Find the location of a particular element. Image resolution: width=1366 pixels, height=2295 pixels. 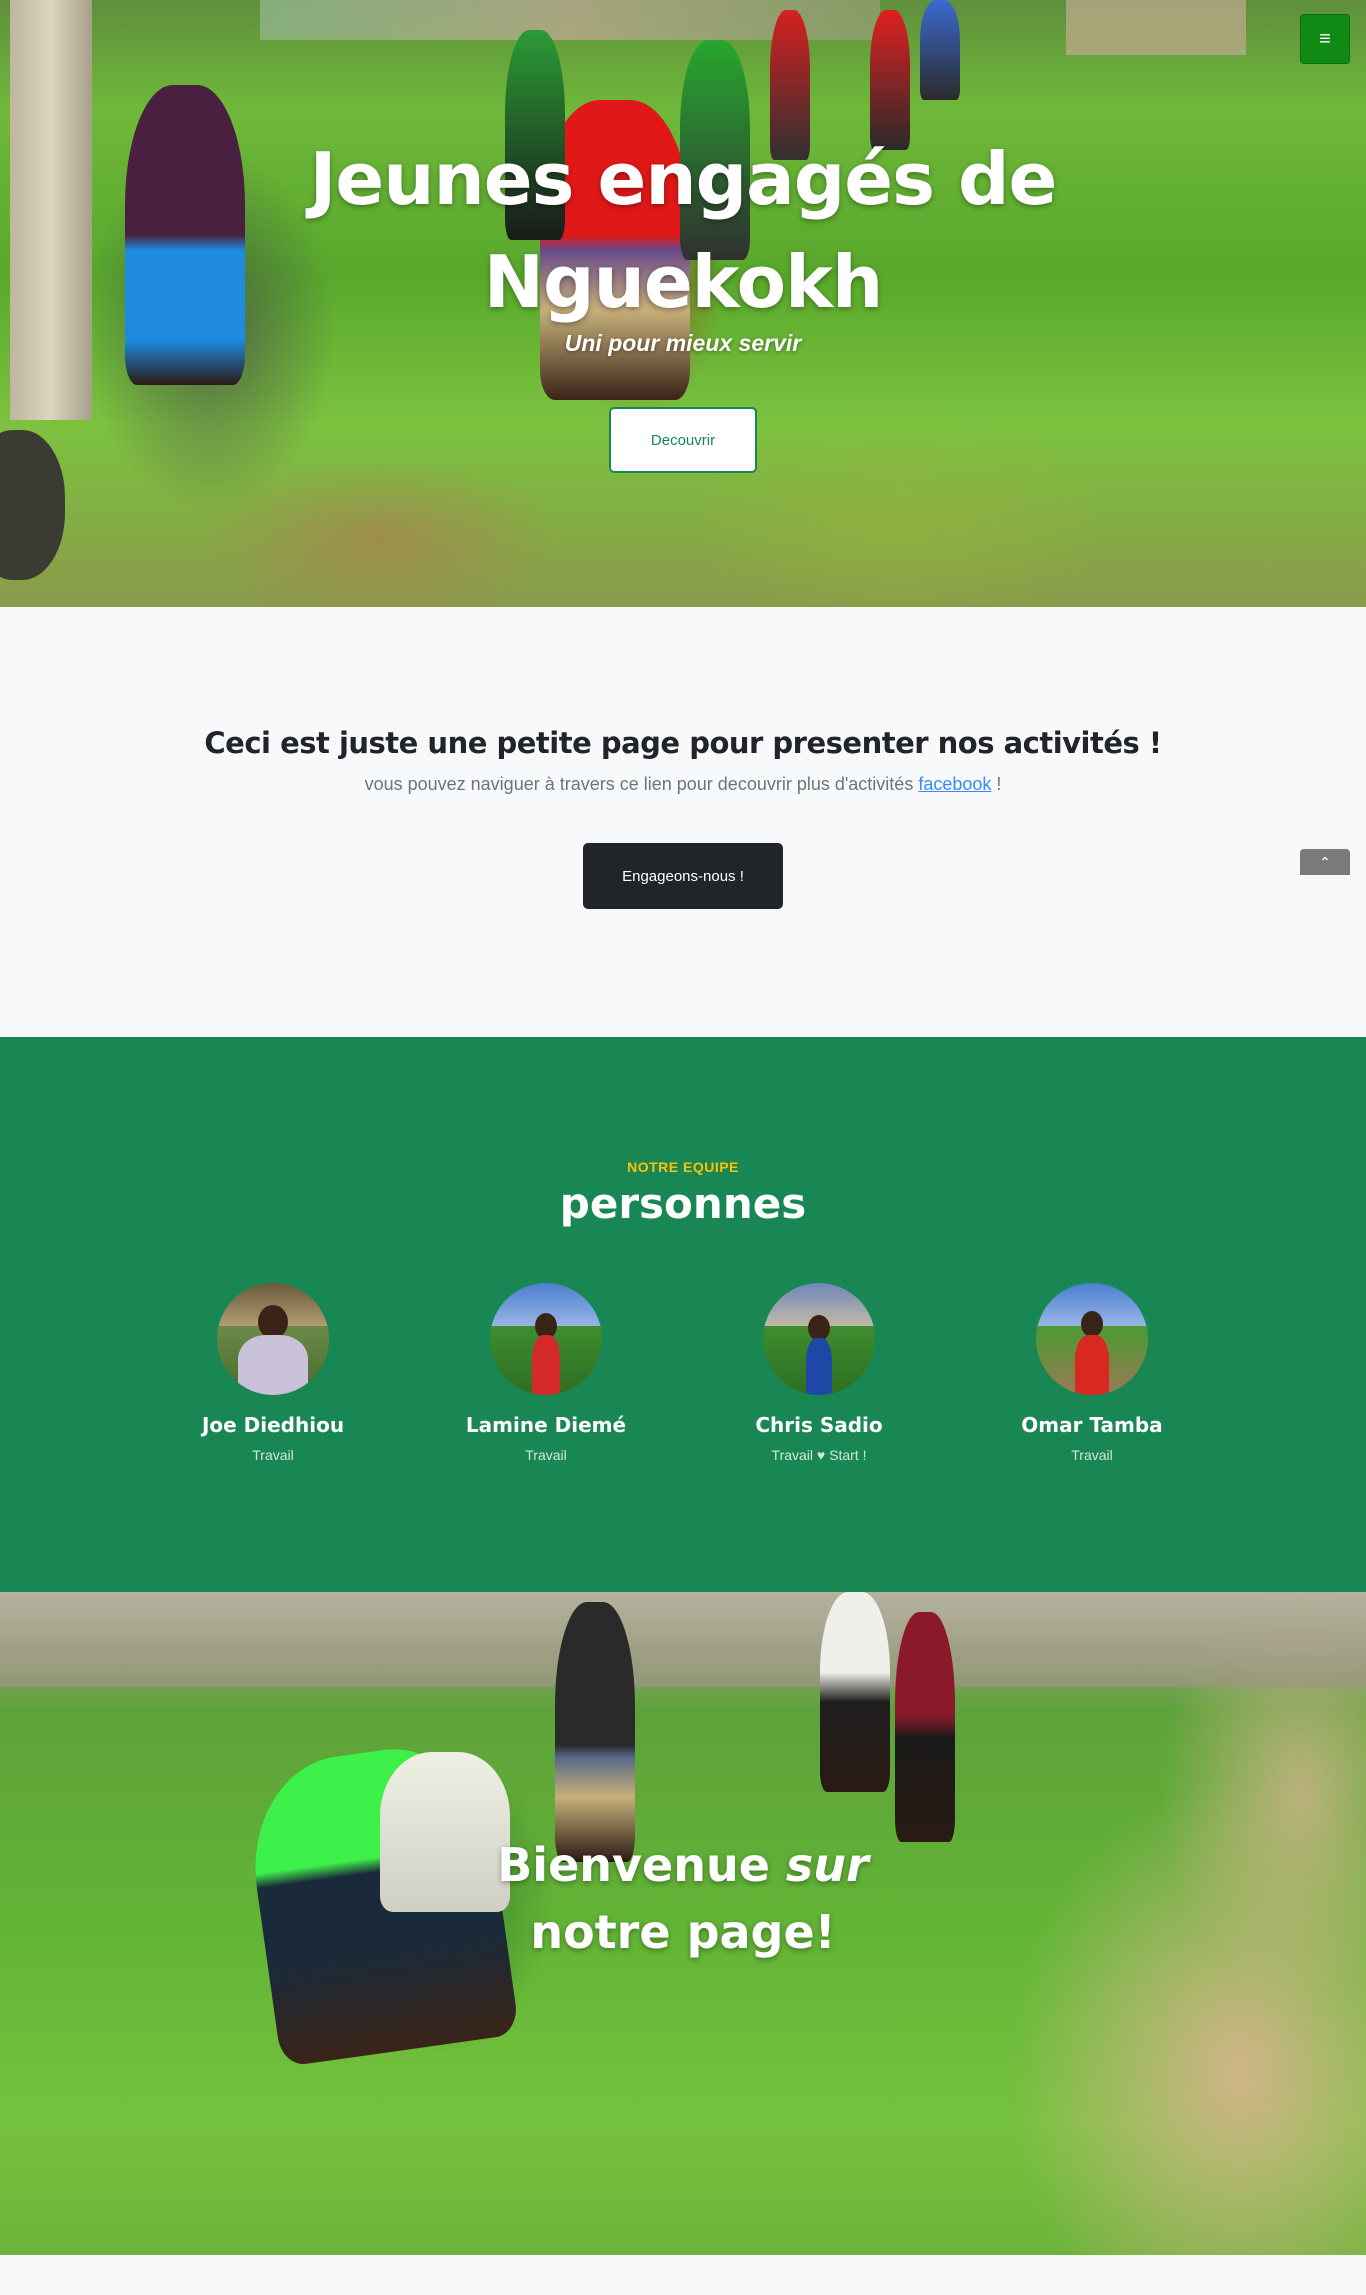

team-title: personnes is located at coordinates (683, 1203).